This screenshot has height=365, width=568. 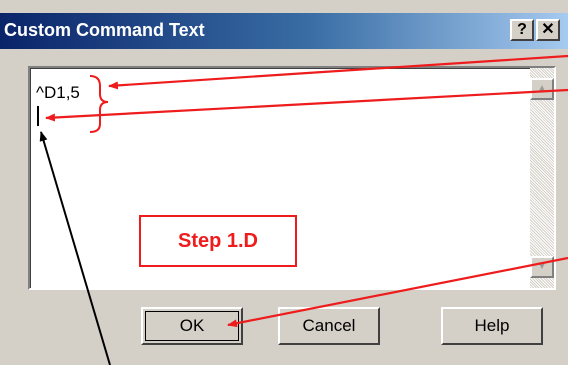 What do you see at coordinates (38, 116) in the screenshot?
I see `text-caret` at bounding box center [38, 116].